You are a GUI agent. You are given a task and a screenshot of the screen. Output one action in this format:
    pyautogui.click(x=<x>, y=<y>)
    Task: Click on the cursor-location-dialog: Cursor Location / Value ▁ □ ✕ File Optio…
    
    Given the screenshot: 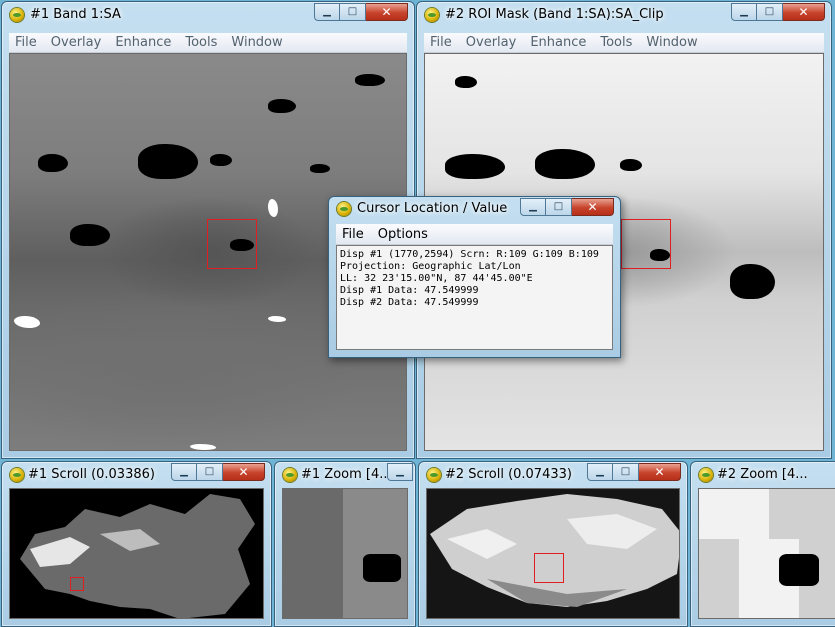 What is the action you would take?
    pyautogui.click(x=474, y=277)
    